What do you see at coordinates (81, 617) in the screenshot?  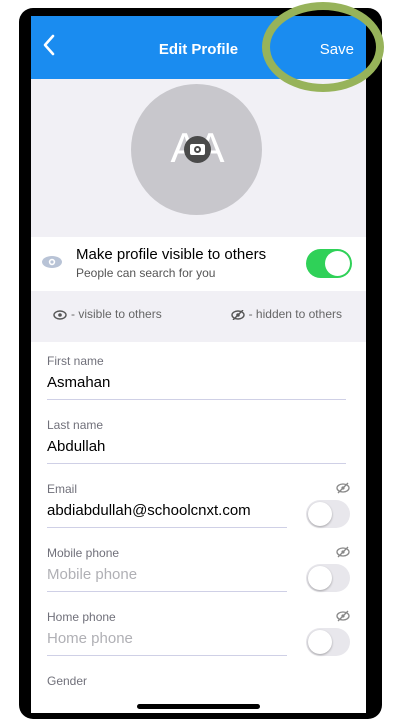 I see `home-phone-label: Home phone` at bounding box center [81, 617].